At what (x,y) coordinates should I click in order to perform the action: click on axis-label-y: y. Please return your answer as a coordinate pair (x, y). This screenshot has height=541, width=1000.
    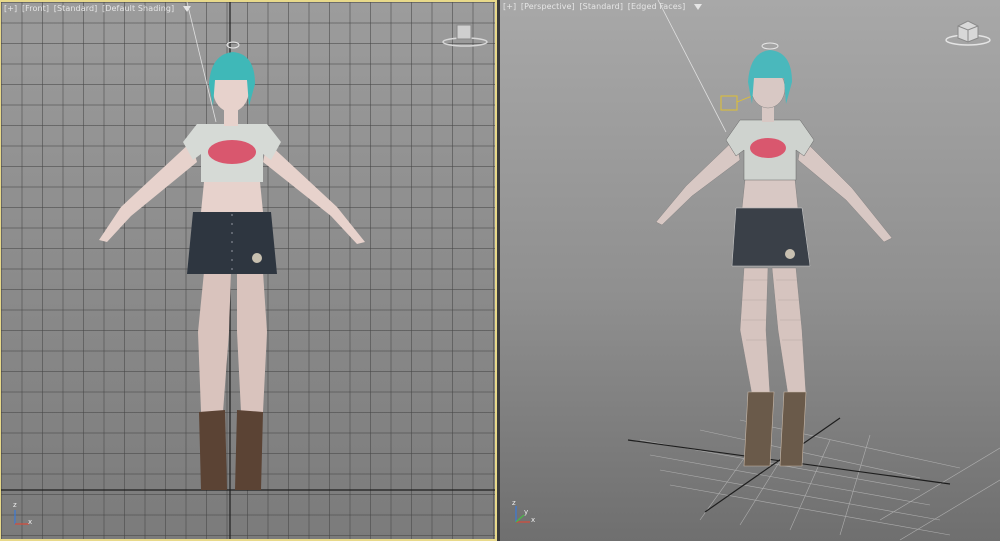
    Looking at the image, I should click on (526, 512).